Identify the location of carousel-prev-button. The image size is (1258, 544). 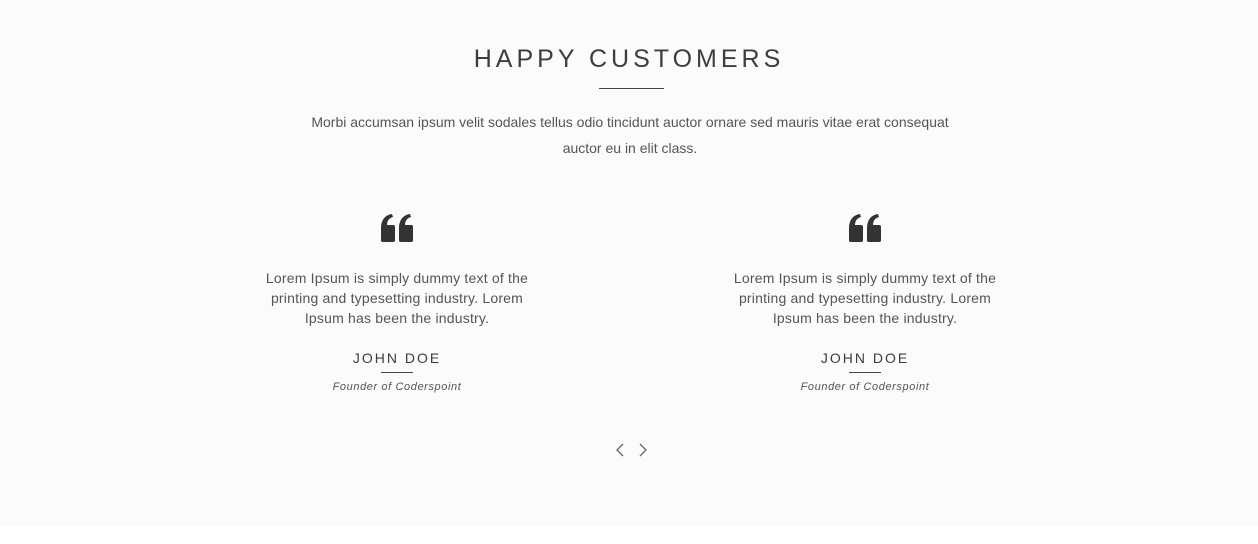
(620, 450).